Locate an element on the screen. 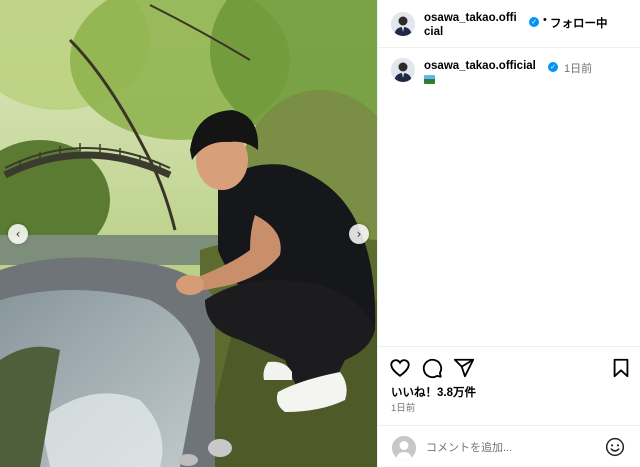 This screenshot has height=467, width=640. chevron-right-icon: › is located at coordinates (359, 234).